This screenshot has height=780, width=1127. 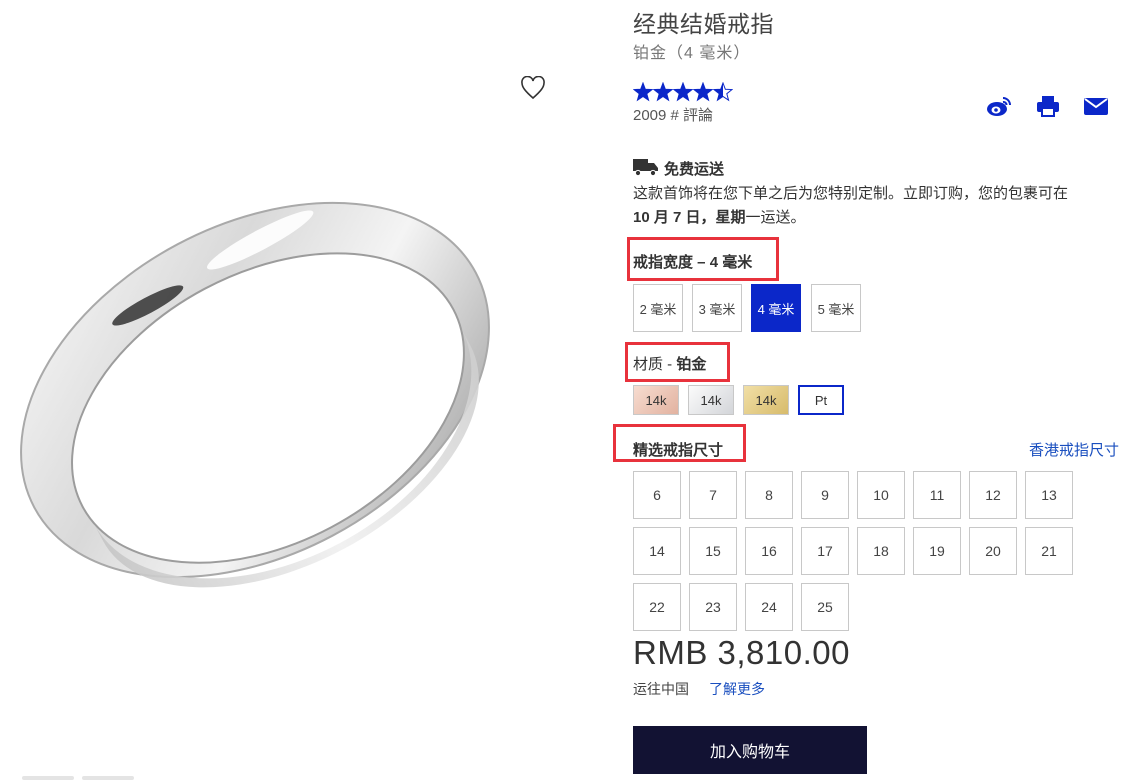 What do you see at coordinates (769, 607) in the screenshot?
I see `size-option: 24` at bounding box center [769, 607].